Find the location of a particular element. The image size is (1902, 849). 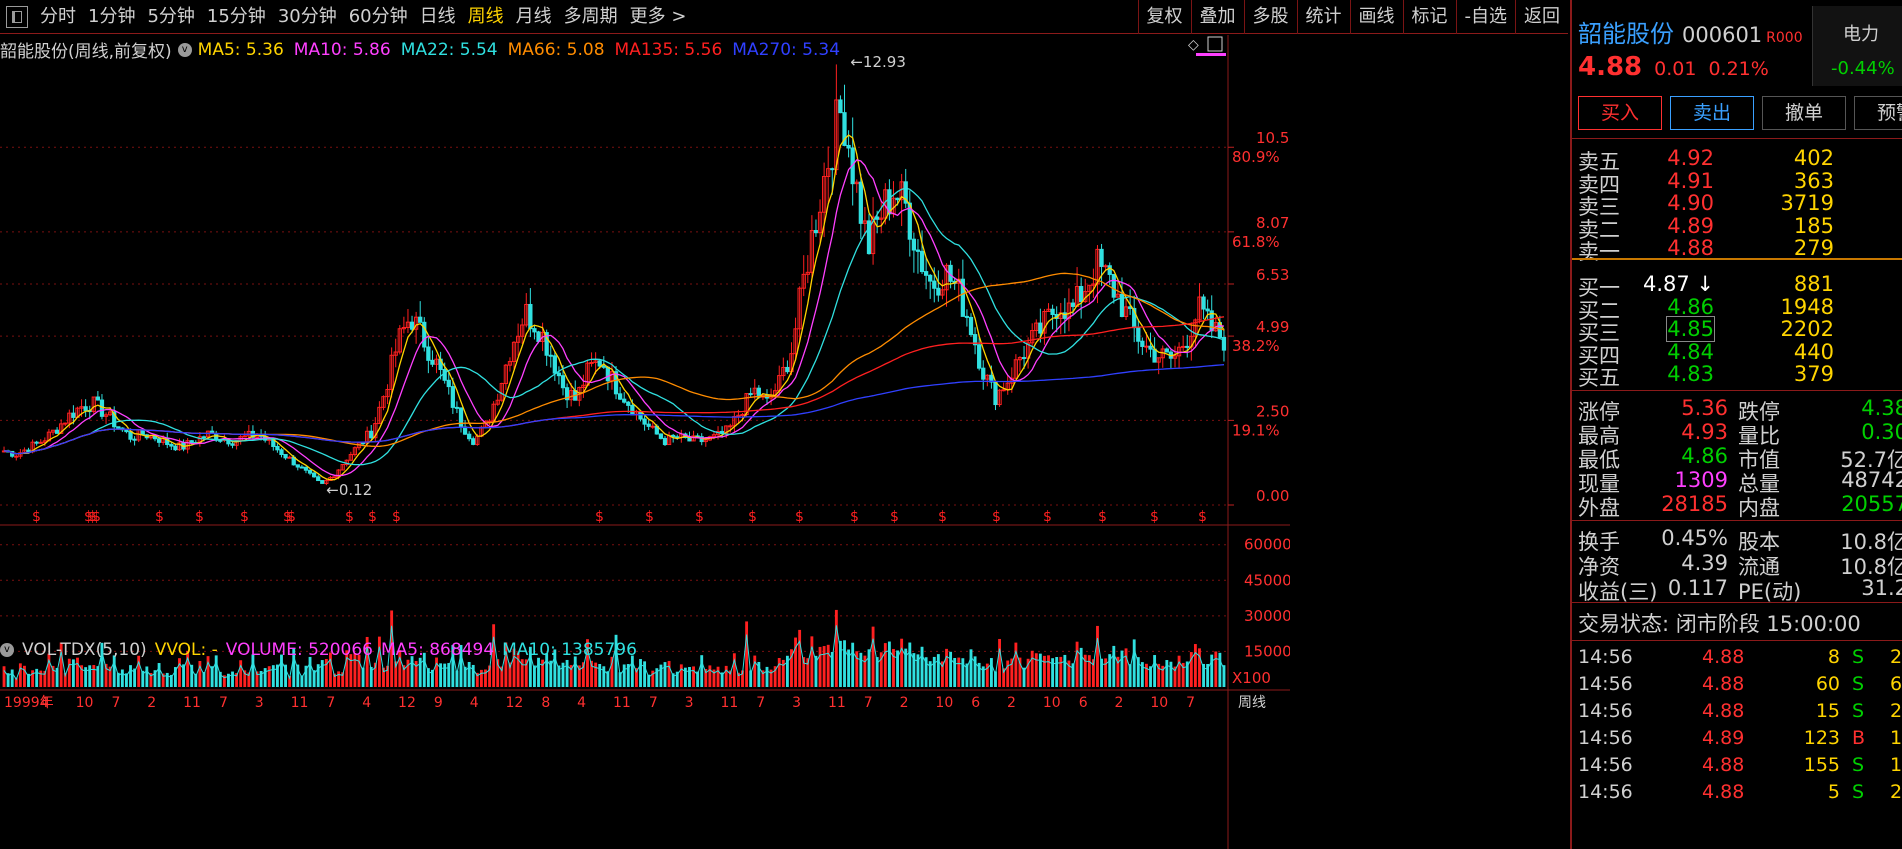

toolbar-button: 叠加 is located at coordinates (1217, 17).